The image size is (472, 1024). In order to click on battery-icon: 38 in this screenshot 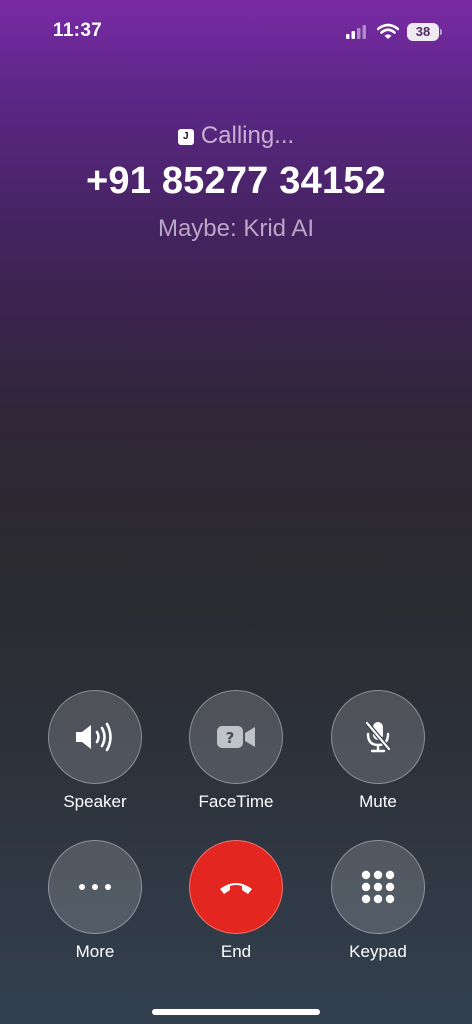, I will do `click(423, 32)`.